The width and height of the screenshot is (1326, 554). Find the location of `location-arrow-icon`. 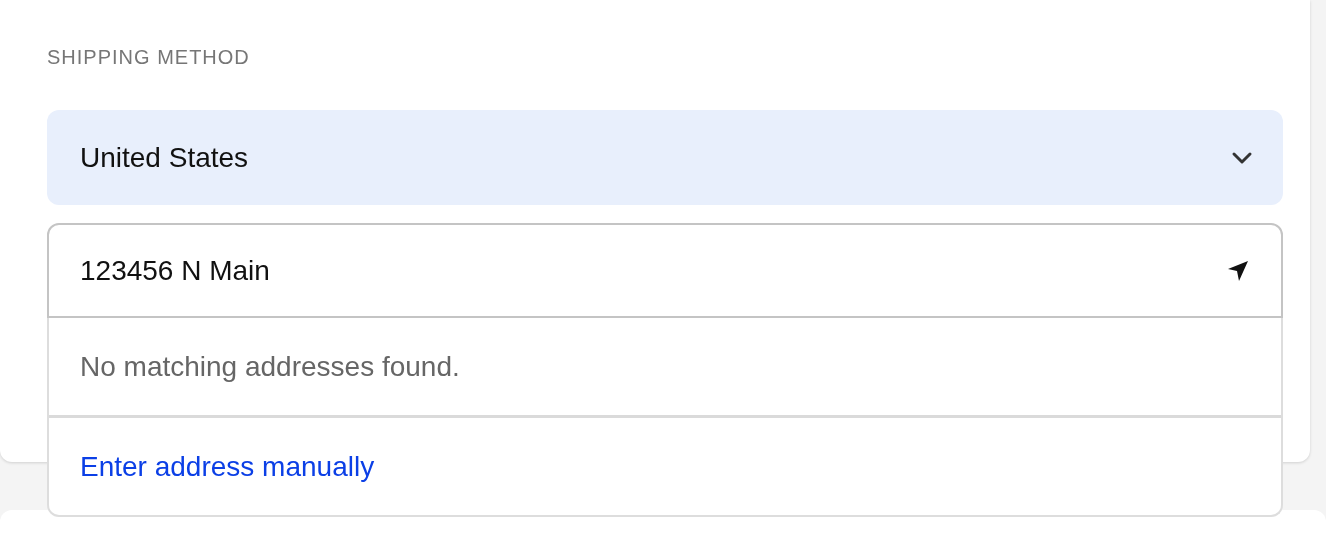

location-arrow-icon is located at coordinates (1238, 271).